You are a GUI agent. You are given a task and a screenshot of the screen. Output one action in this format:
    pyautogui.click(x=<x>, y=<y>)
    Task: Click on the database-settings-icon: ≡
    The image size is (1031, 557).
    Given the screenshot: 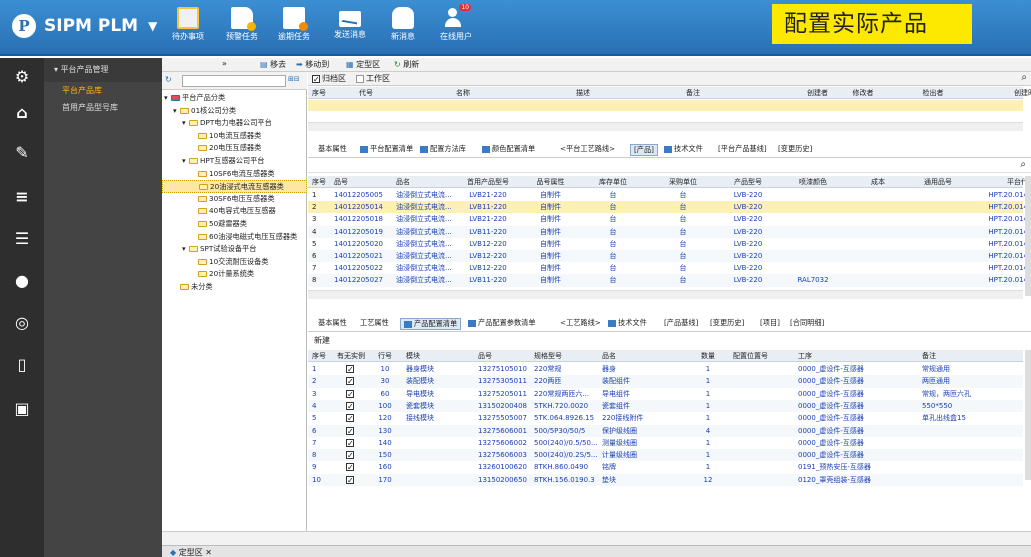 What is the action you would take?
    pyautogui.click(x=22, y=197)
    